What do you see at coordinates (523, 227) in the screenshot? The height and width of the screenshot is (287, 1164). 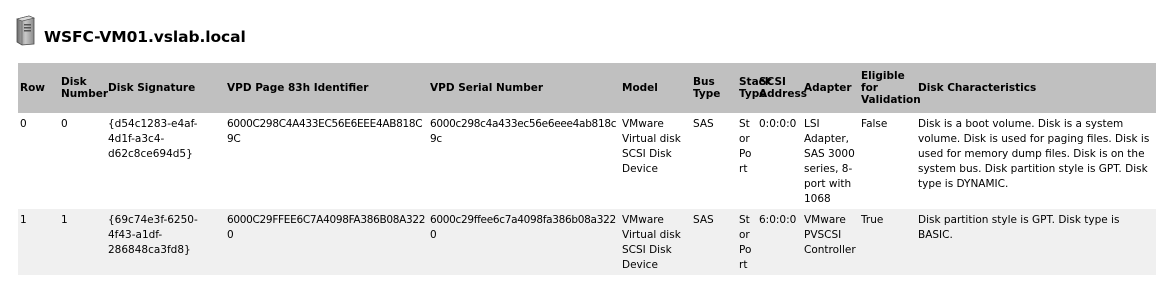 I see `cell-vpd-serial: 6000c29ffee6c7a4098fa386b08a3220` at bounding box center [523, 227].